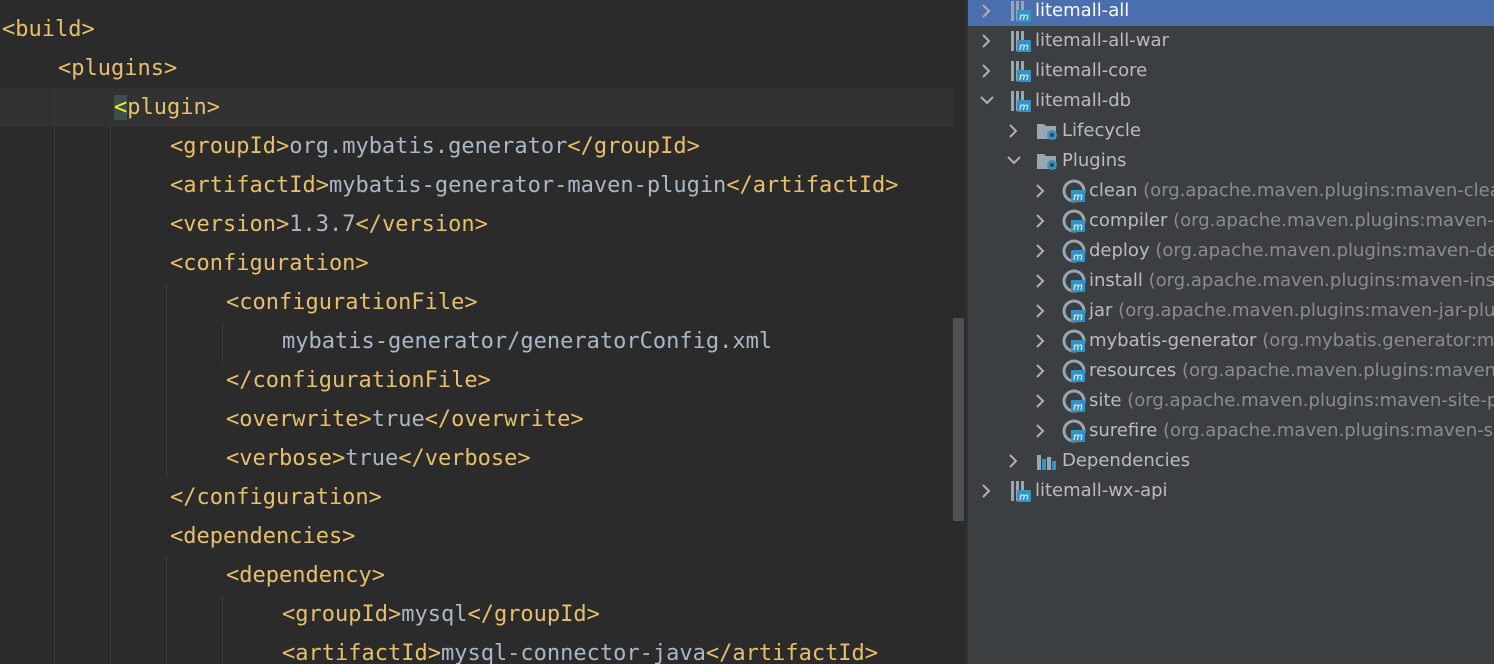 The image size is (1494, 664). I want to click on tree-item-litemall-all-war: m litemall-all-war, so click(1231, 41).